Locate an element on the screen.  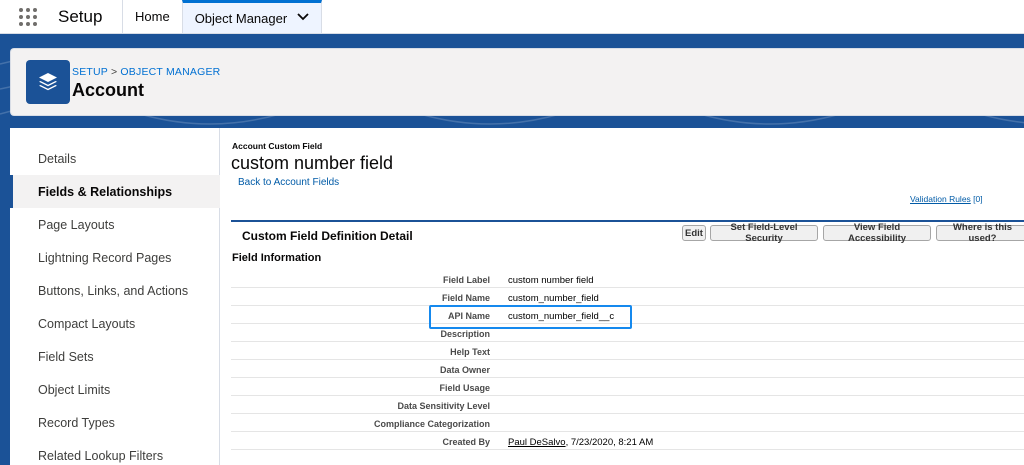
app-name: Setup is located at coordinates (80, 16).